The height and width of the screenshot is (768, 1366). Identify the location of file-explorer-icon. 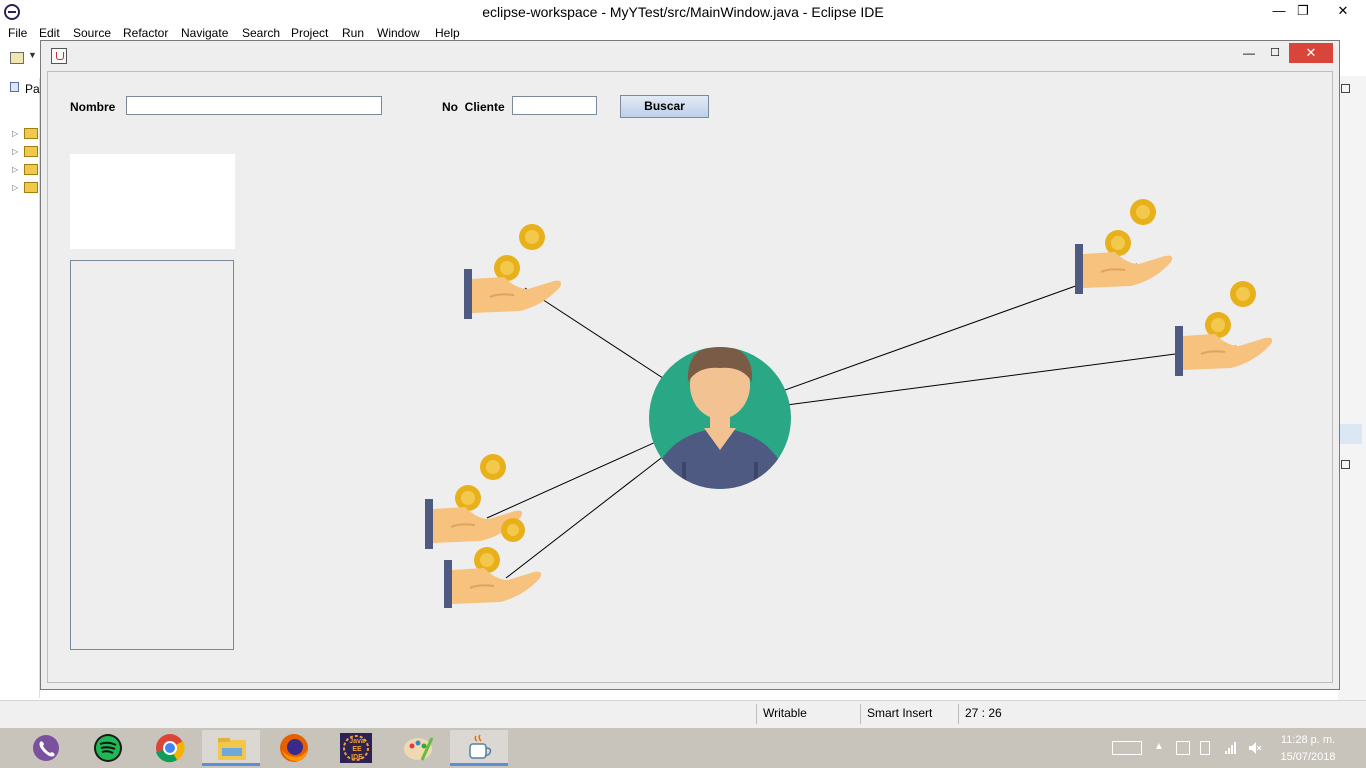
(231, 748).